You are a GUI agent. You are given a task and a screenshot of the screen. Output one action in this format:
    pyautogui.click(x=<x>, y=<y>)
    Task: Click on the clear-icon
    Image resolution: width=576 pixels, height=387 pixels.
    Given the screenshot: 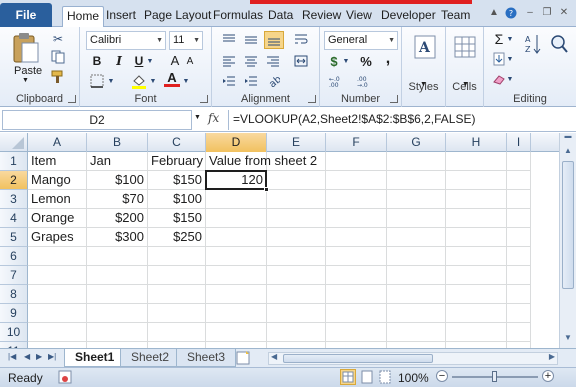 What is the action you would take?
    pyautogui.click(x=499, y=79)
    